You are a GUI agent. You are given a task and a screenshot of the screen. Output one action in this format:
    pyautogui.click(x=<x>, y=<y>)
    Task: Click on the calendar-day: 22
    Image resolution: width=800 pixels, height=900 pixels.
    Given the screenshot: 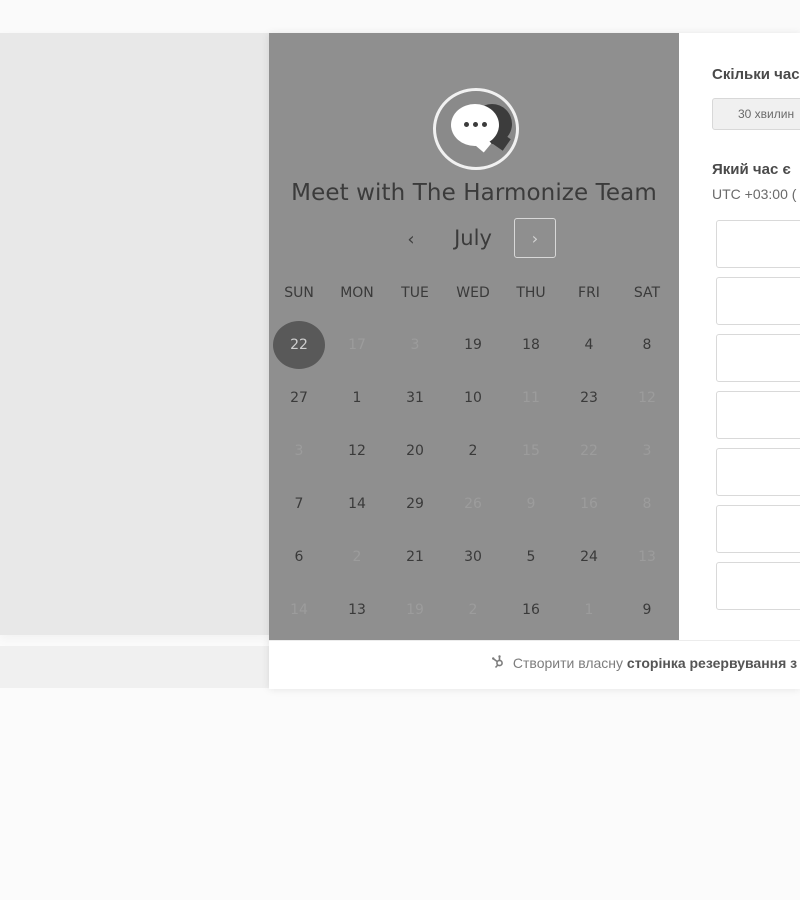 What is the action you would take?
    pyautogui.click(x=589, y=450)
    